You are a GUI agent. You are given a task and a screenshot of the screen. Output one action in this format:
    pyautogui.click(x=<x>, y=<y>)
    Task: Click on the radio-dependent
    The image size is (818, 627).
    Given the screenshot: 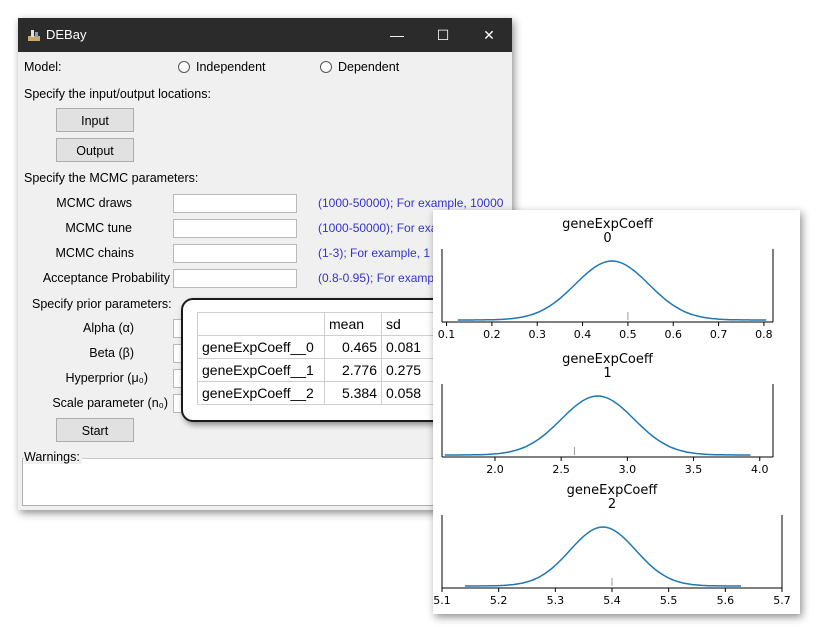 What is the action you would take?
    pyautogui.click(x=326, y=67)
    